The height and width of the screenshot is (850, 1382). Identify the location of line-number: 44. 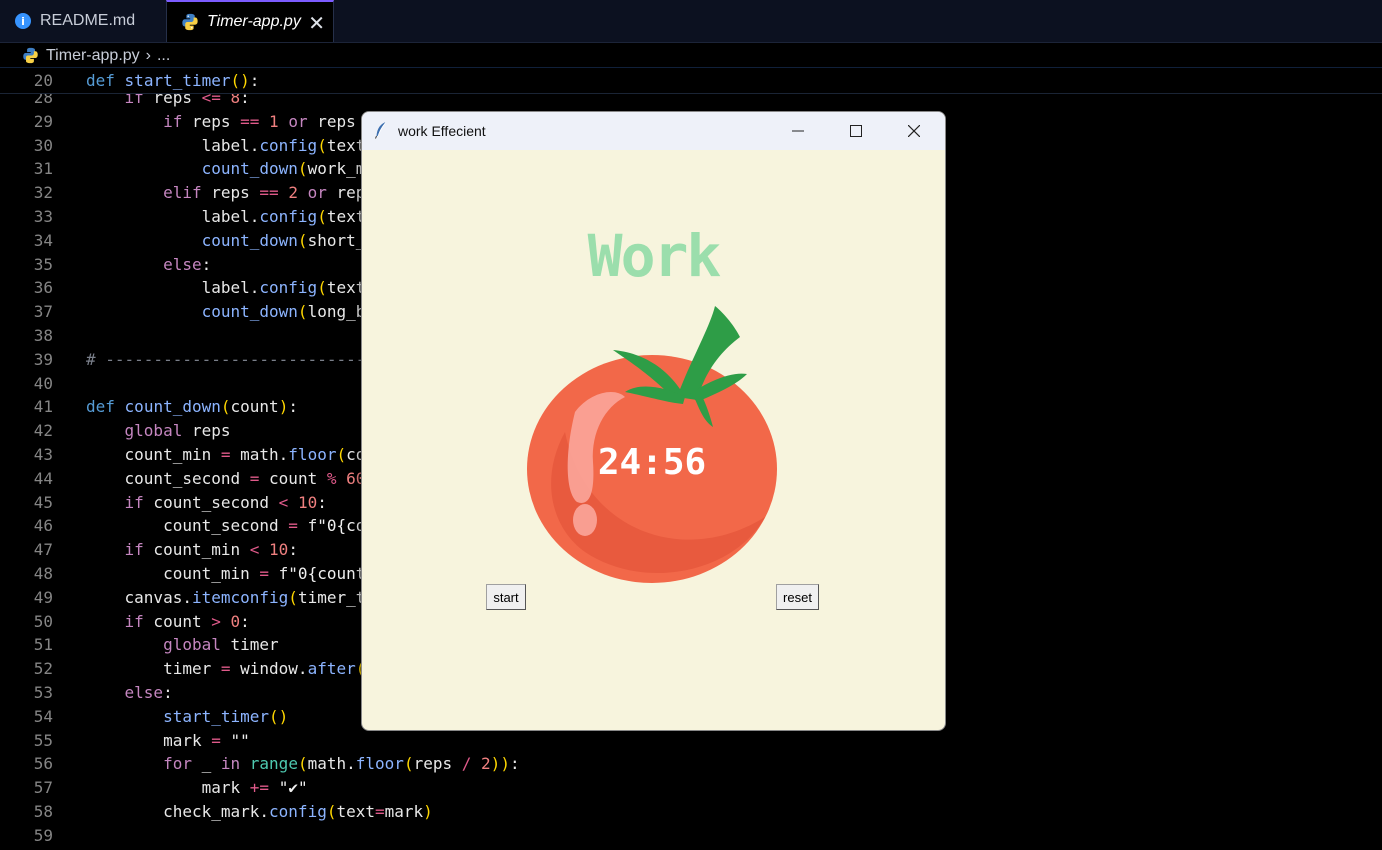
(43, 478).